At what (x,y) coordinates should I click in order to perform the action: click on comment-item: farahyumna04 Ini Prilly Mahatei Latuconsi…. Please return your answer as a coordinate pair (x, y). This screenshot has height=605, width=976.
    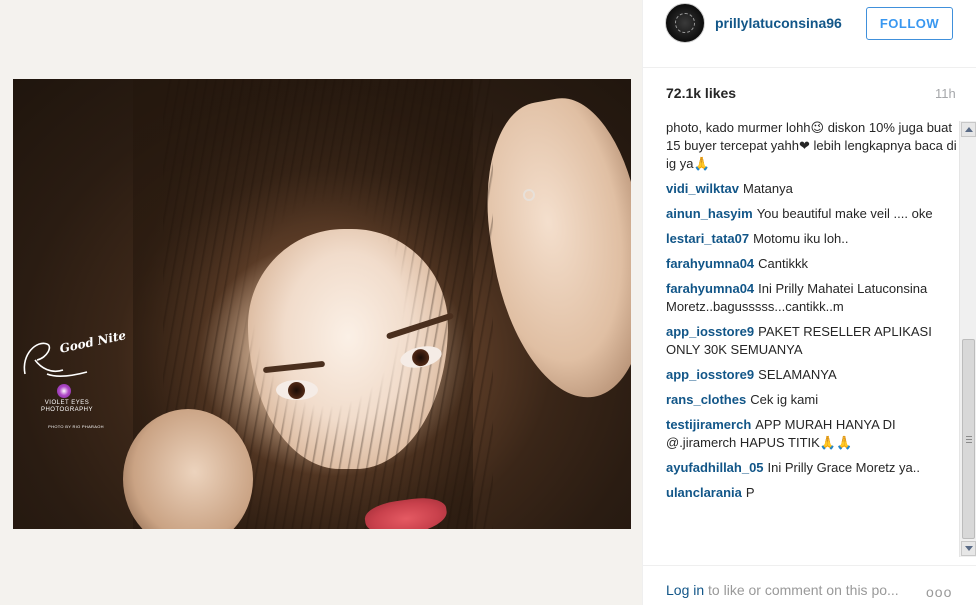
    Looking at the image, I should click on (812, 298).